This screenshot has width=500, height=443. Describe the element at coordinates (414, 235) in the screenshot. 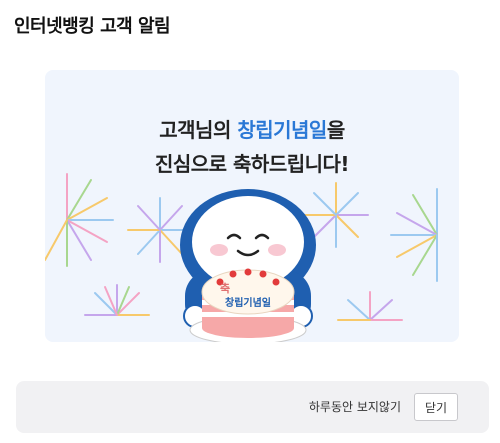

I see `firework-right-icon` at that location.